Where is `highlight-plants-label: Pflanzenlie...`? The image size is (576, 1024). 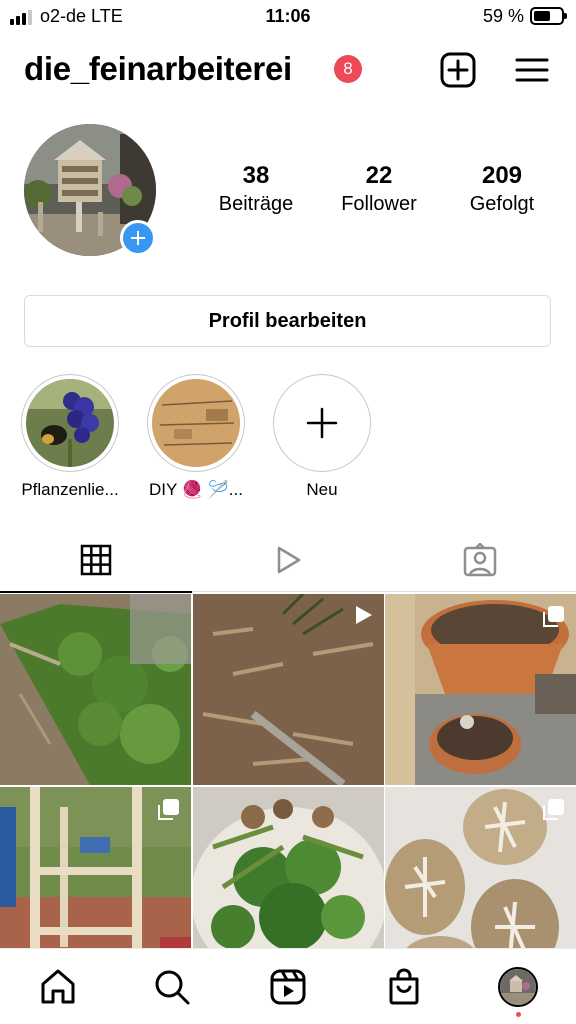 highlight-plants-label: Pflanzenlie... is located at coordinates (70, 489).